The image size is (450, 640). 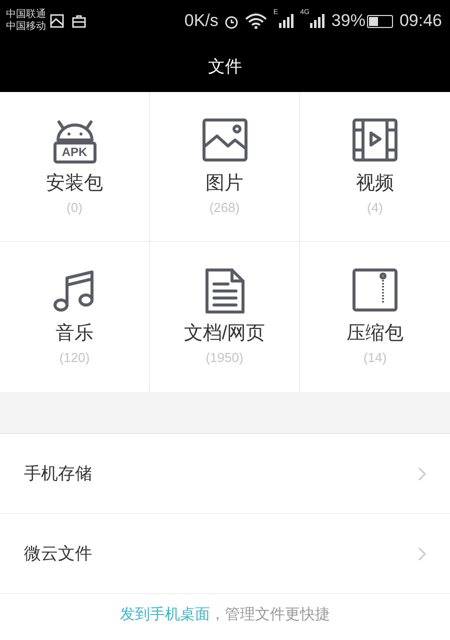 What do you see at coordinates (74, 184) in the screenshot?
I see `category-label: 安装包` at bounding box center [74, 184].